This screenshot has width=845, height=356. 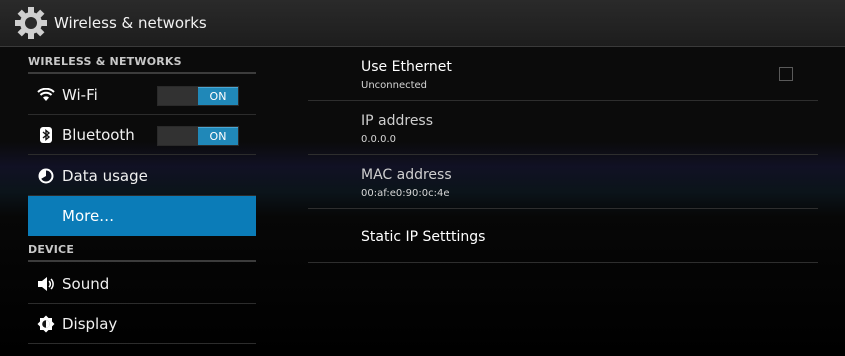 I want to click on nav-item-display: Display, so click(x=142, y=324).